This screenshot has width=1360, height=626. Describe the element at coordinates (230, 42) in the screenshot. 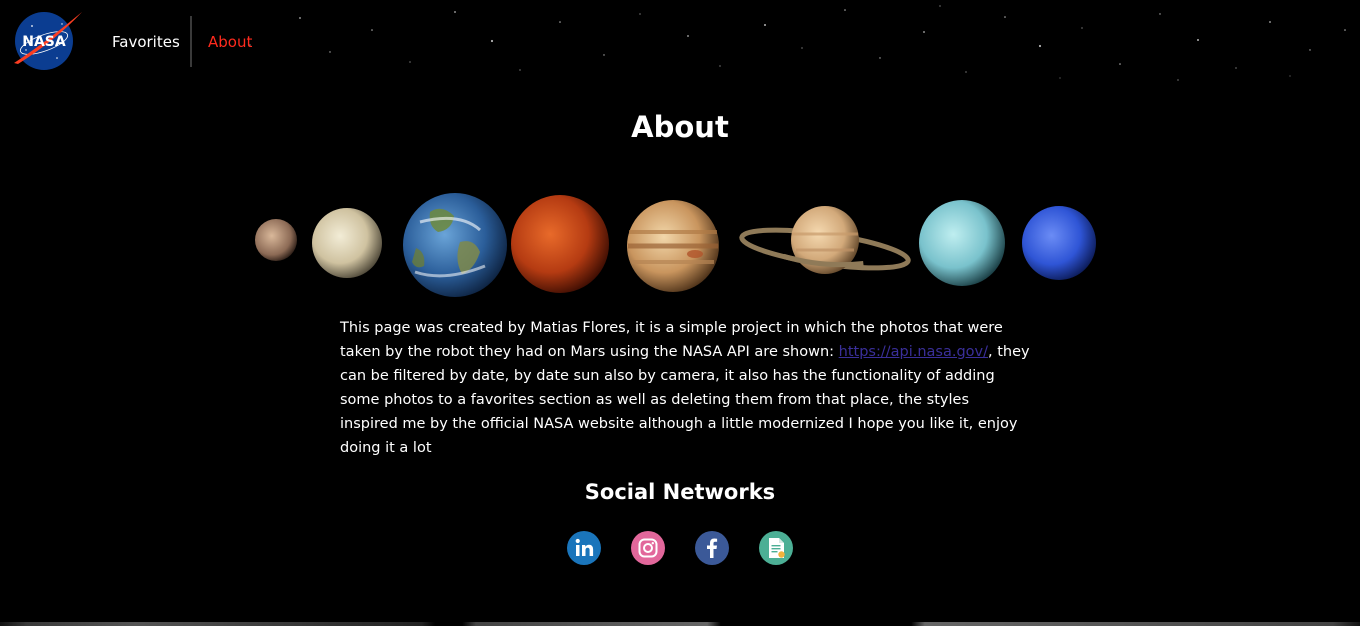

I see `nav-about-link: About` at that location.